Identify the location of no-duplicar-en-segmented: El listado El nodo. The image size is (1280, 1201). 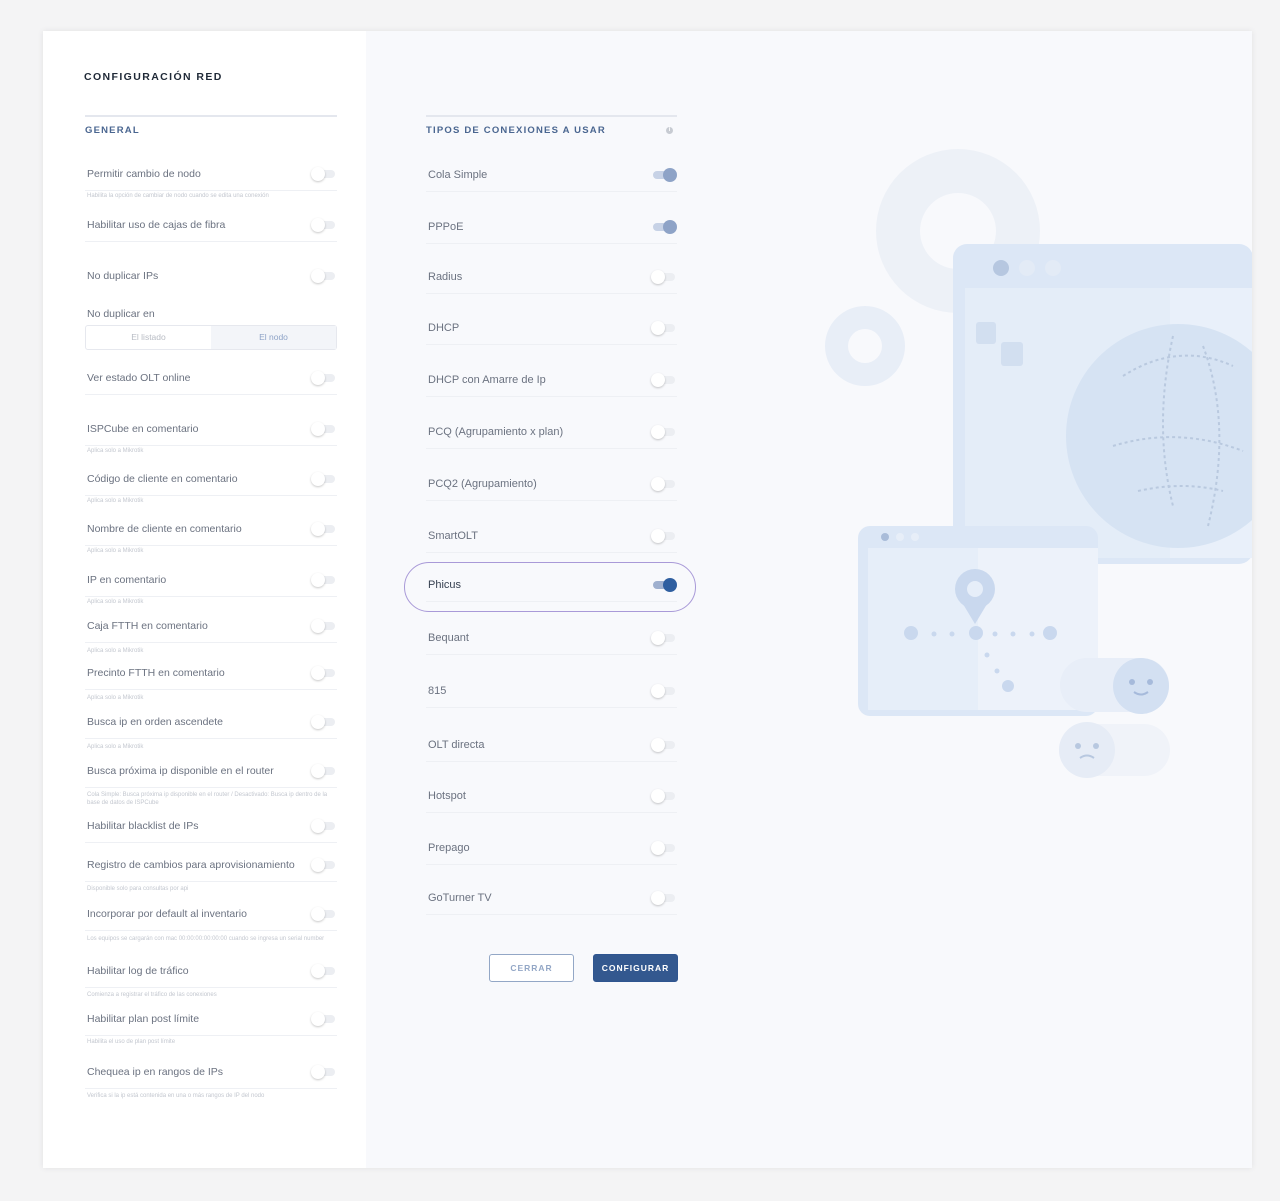
(211, 337).